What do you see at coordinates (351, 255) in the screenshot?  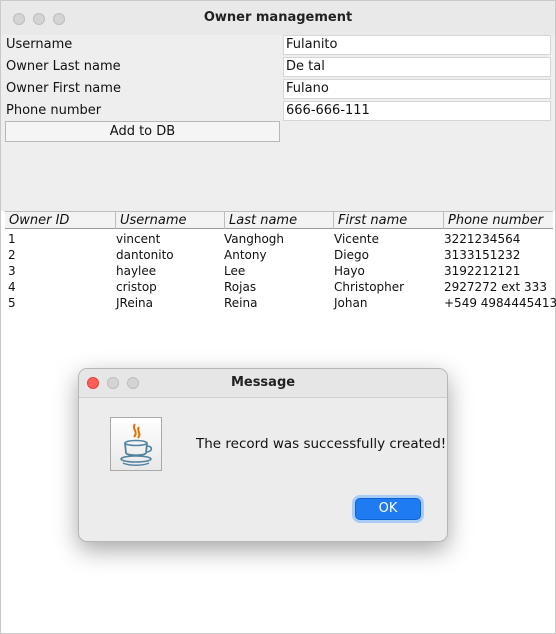 I see `cell-first-name: Diego` at bounding box center [351, 255].